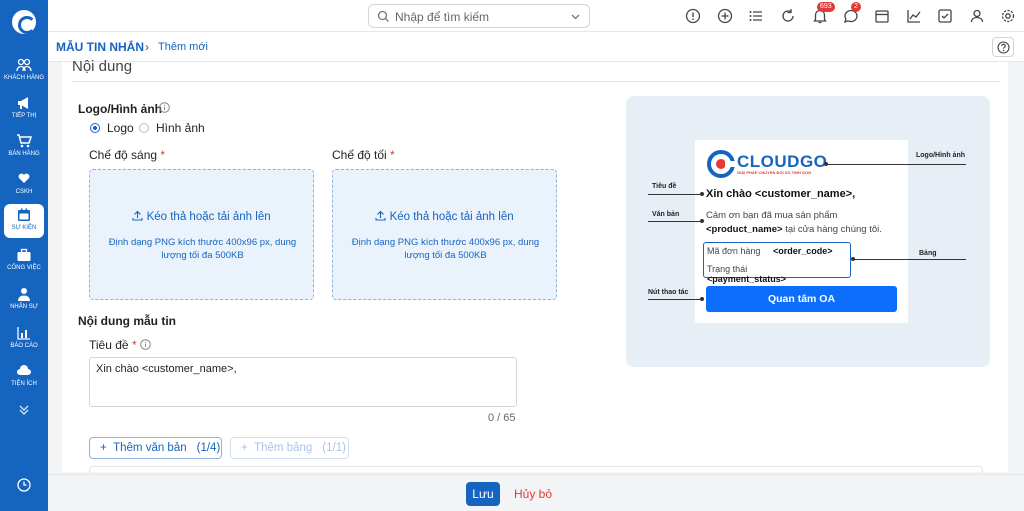  I want to click on char-counter: 0 / 65, so click(502, 418).